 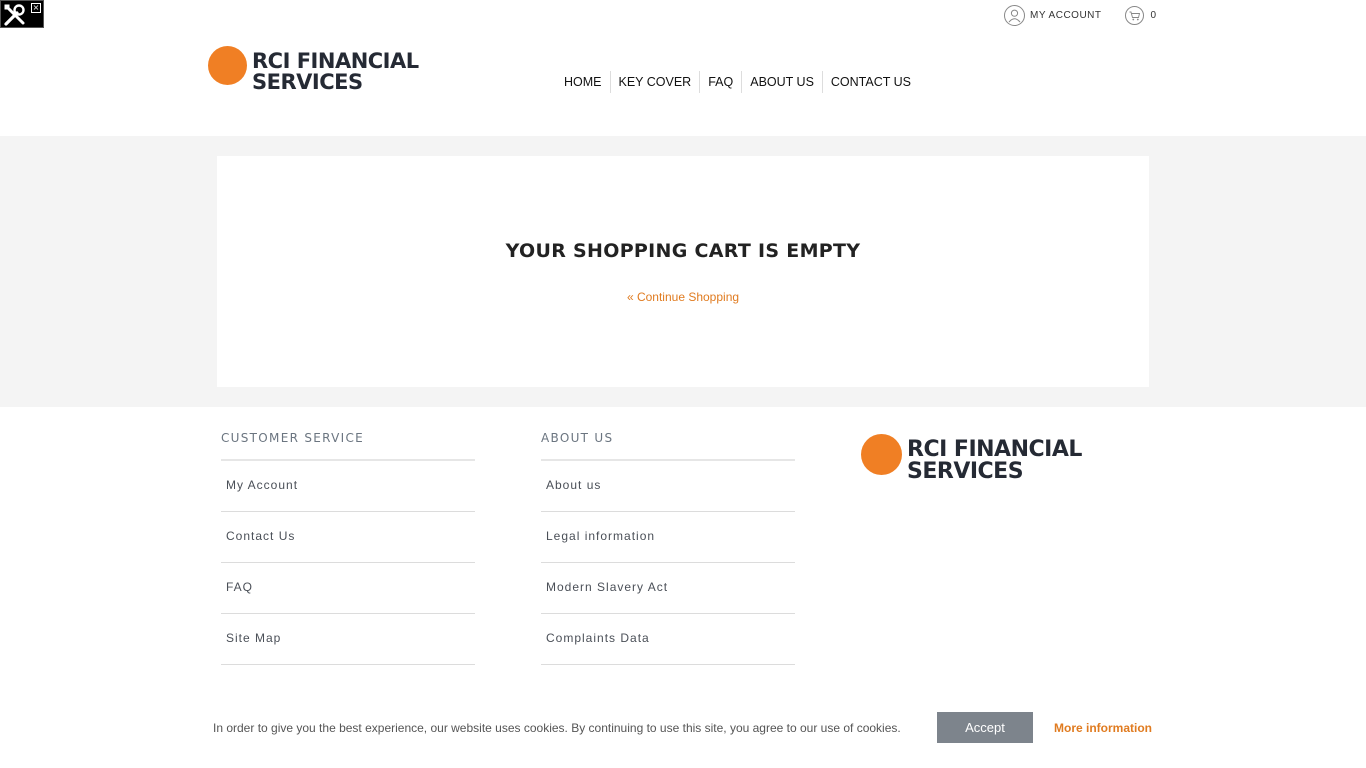 I want to click on continue-shopping-link: « Continue Shopping, so click(x=683, y=297).